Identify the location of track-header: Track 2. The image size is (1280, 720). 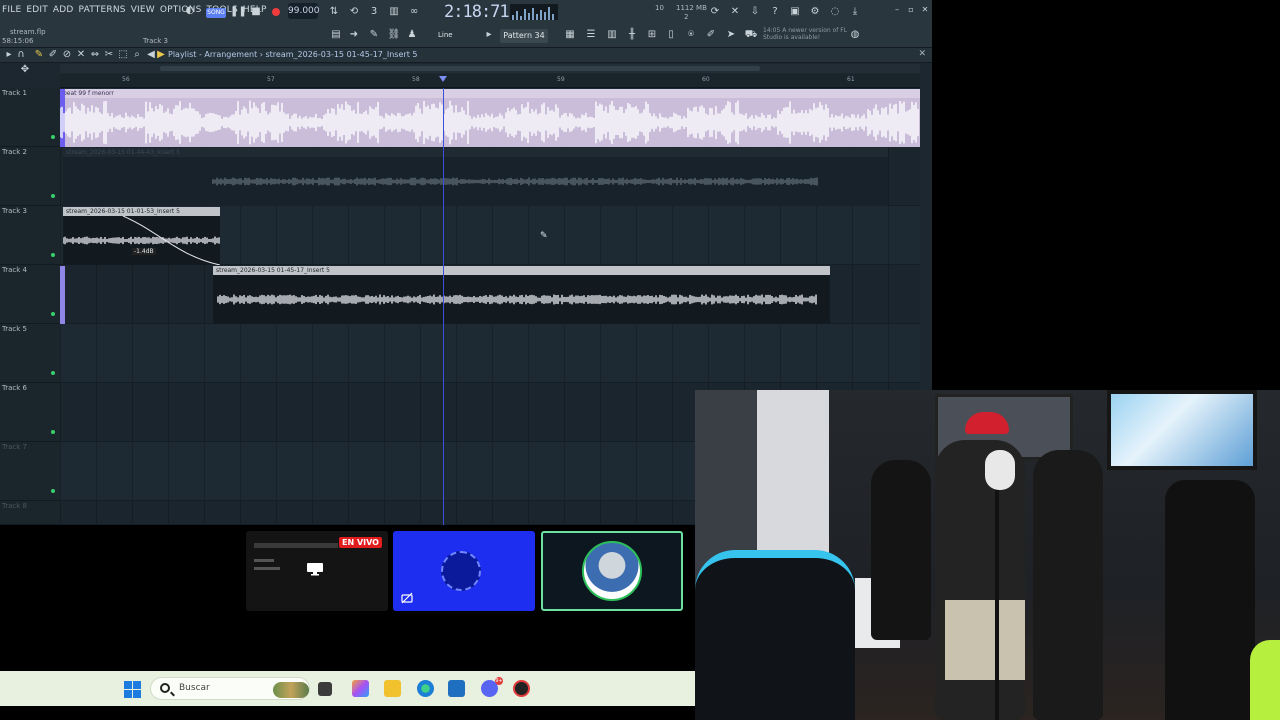
(30, 176).